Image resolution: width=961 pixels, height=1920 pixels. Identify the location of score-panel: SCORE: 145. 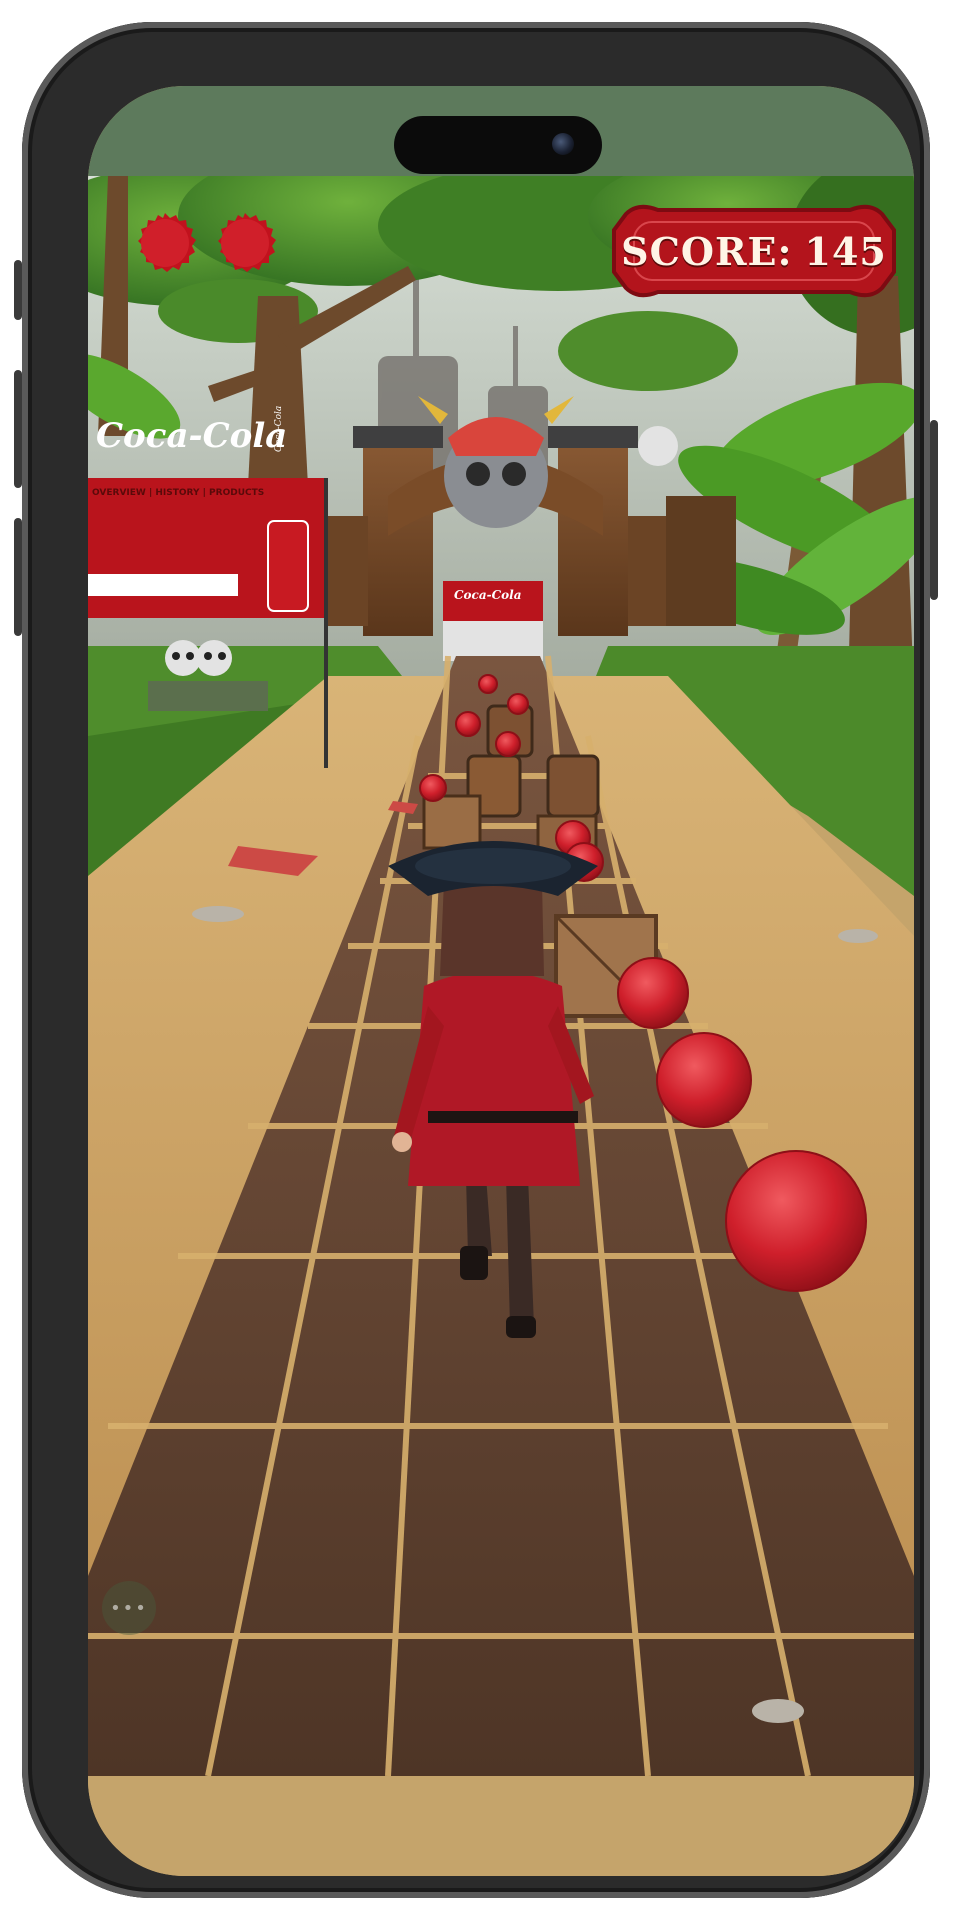
(754, 251).